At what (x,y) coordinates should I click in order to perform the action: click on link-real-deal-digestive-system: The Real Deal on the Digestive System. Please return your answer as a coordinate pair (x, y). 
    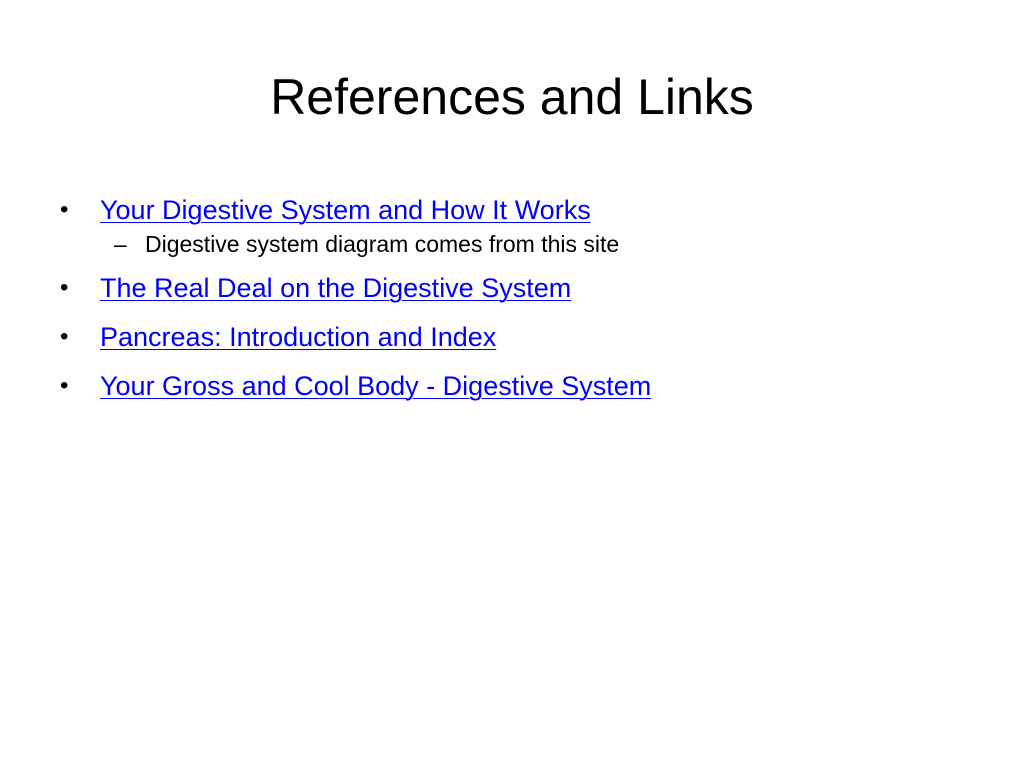
    Looking at the image, I should click on (335, 288).